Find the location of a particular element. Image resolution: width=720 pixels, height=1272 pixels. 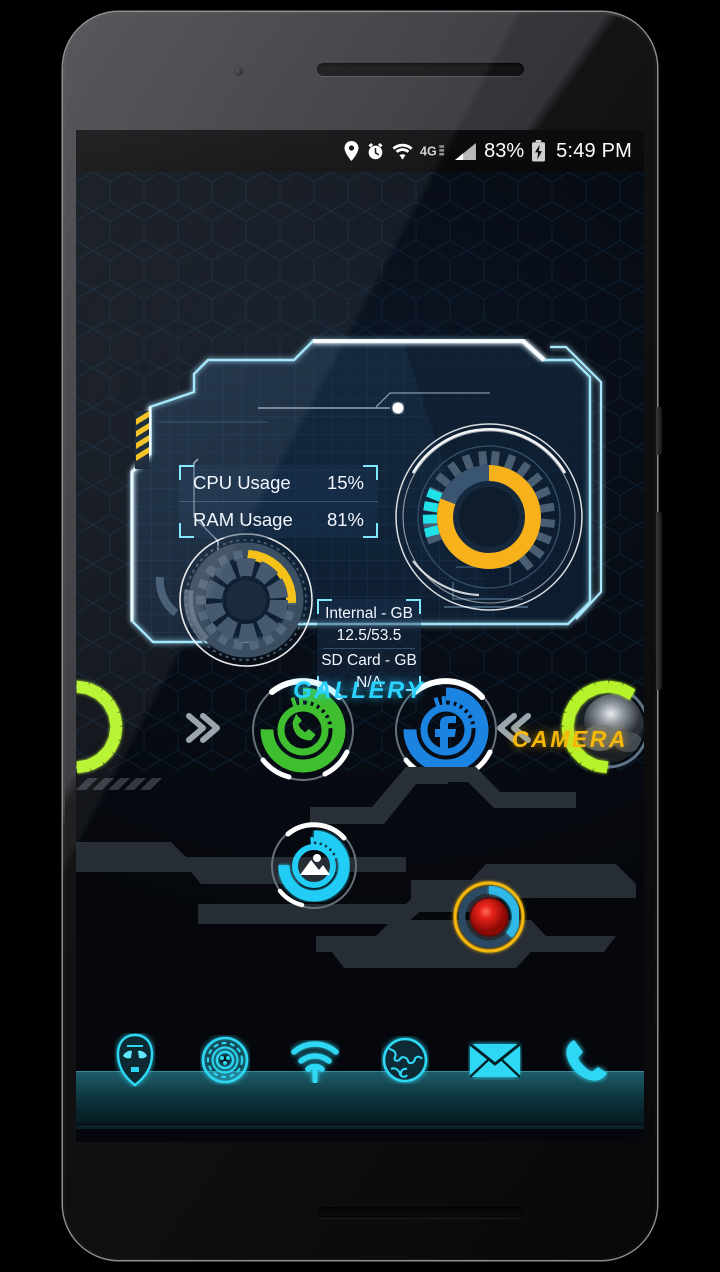

bottom-speaker is located at coordinates (420, 1212).